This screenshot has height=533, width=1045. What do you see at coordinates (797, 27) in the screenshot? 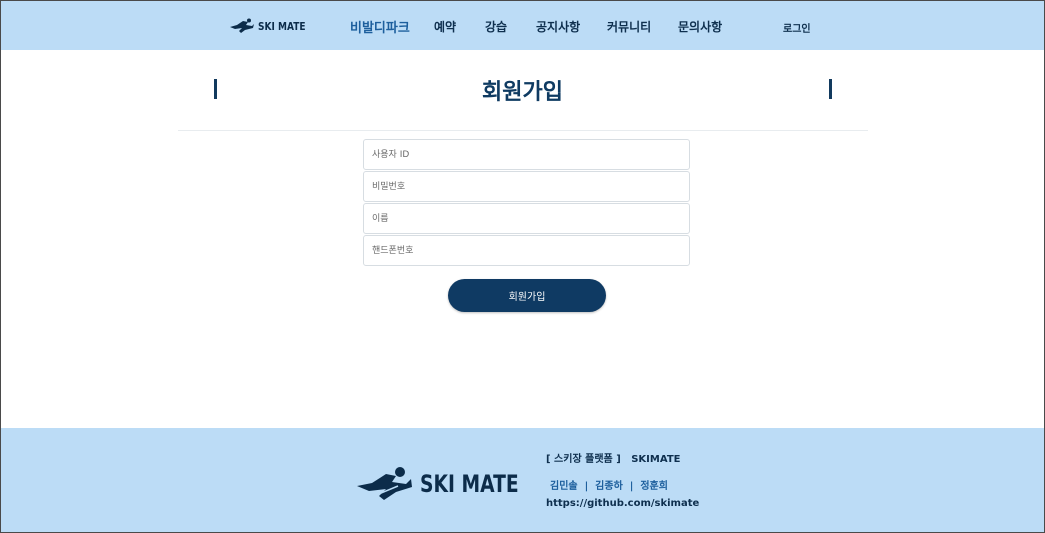
I see `login-link: 로그인` at bounding box center [797, 27].